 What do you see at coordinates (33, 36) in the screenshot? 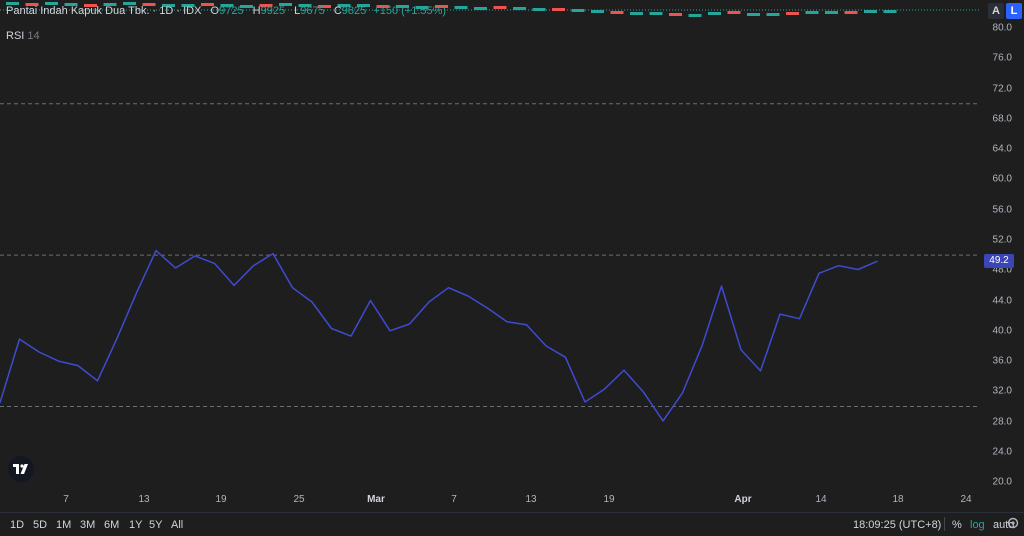
I see `indicator-param: 14` at bounding box center [33, 36].